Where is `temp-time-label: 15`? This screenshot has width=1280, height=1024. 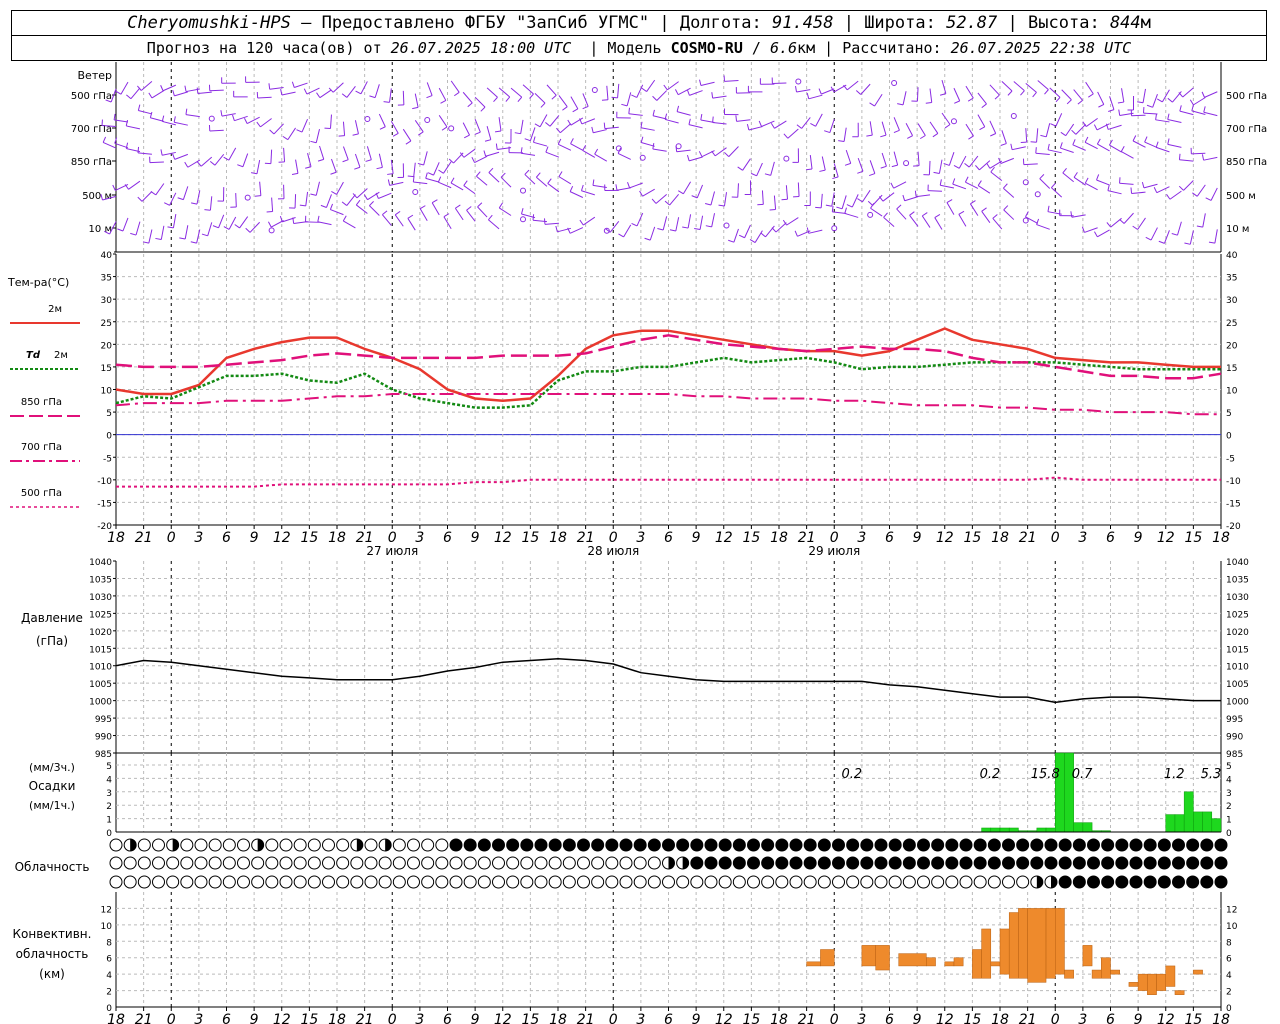
temp-time-label: 15 is located at coordinates (1193, 538).